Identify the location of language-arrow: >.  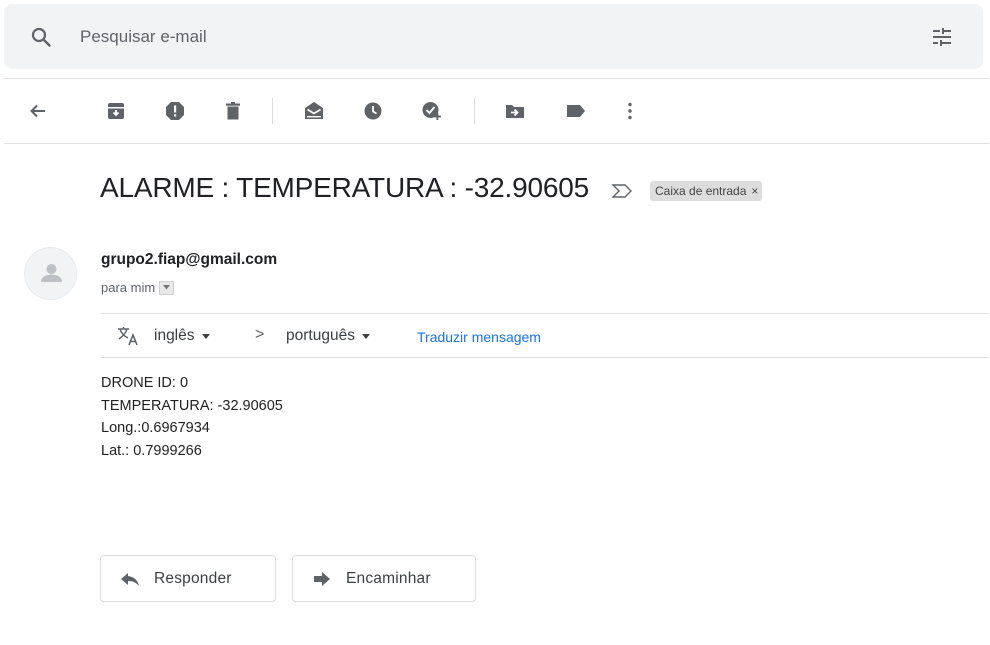
(260, 334).